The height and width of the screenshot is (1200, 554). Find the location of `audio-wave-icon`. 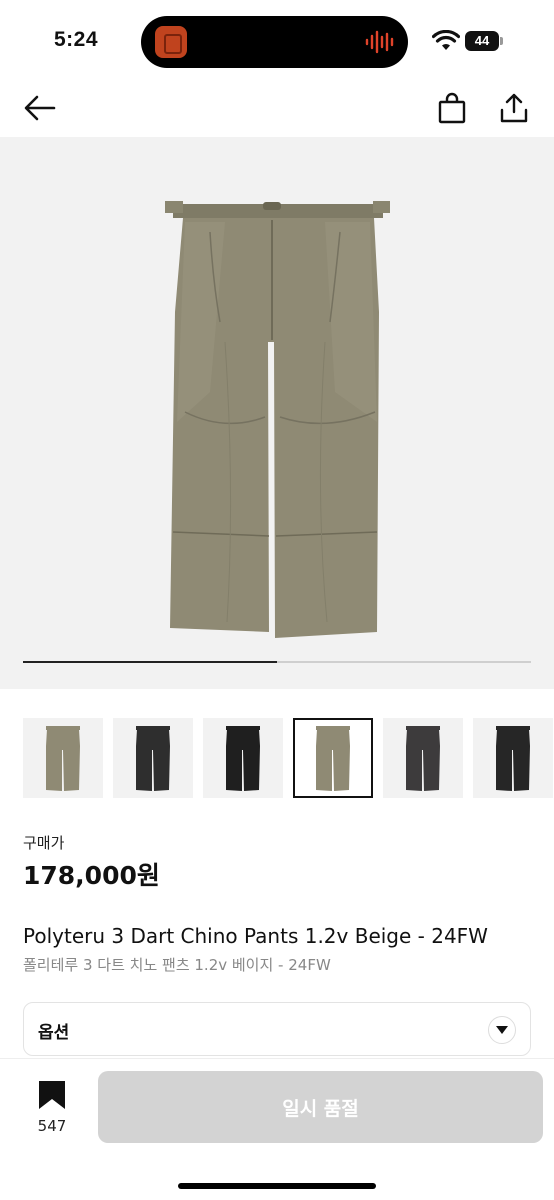

audio-wave-icon is located at coordinates (379, 42).